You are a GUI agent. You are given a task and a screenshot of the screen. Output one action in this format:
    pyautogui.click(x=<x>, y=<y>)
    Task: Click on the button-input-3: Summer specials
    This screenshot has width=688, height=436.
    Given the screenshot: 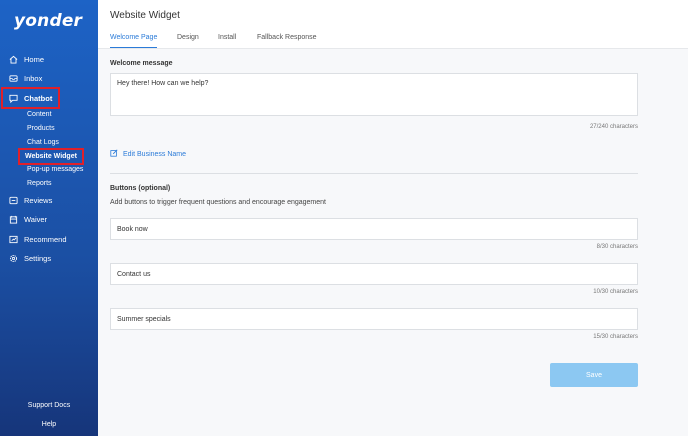 What is the action you would take?
    pyautogui.click(x=374, y=319)
    